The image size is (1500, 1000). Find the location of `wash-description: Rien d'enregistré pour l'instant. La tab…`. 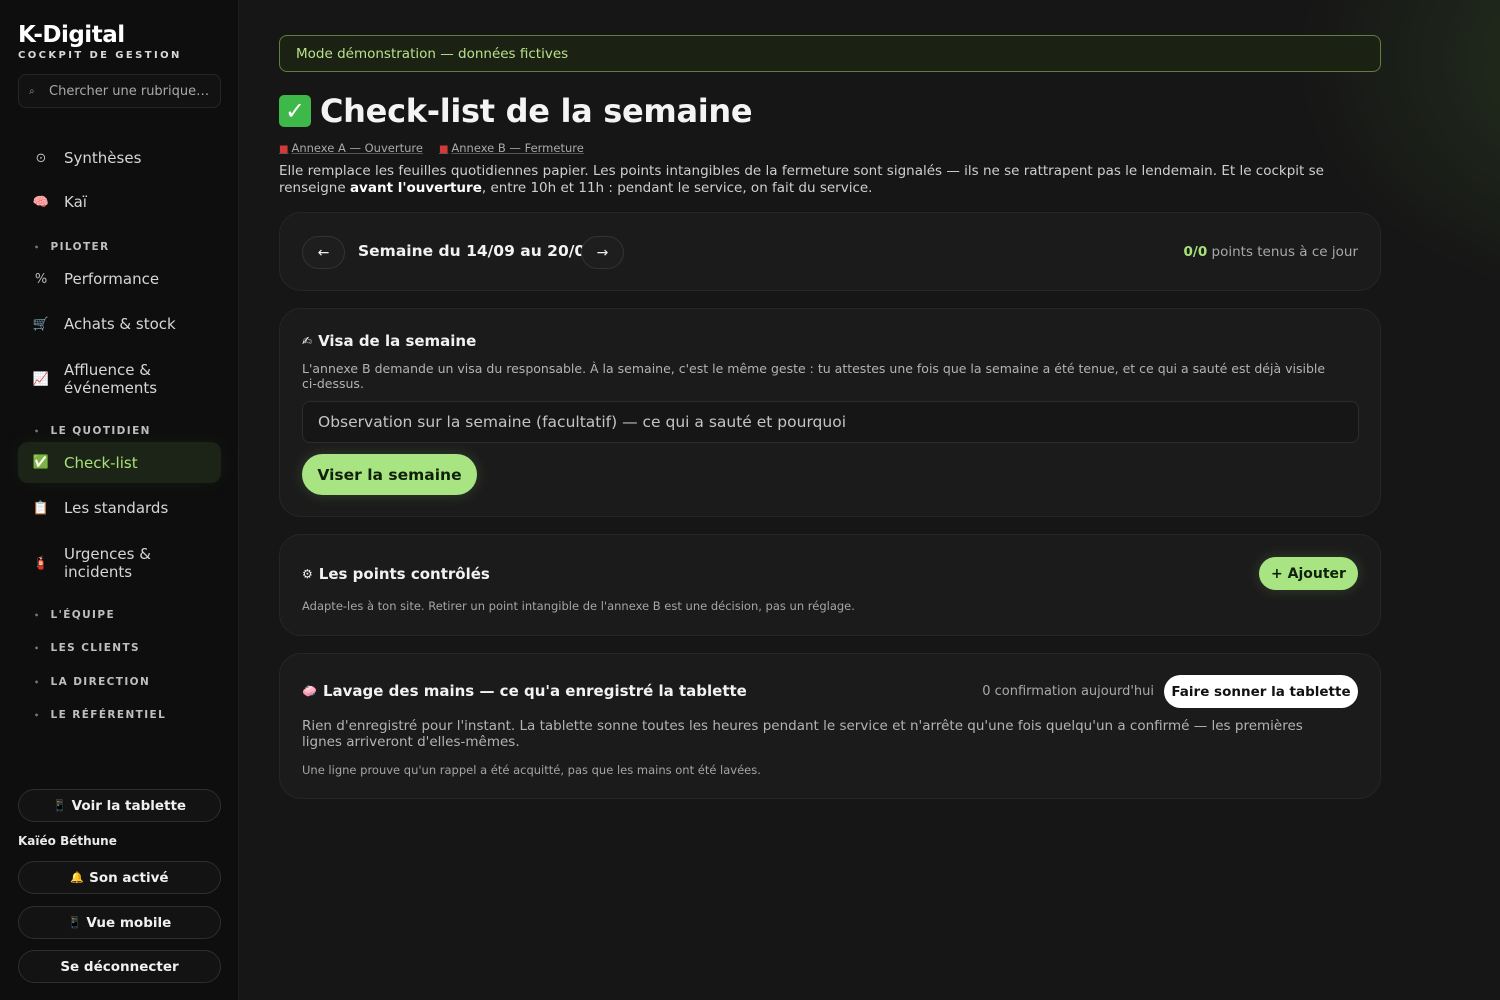

wash-description: Rien d'enregistré pour l'instant. La tab… is located at coordinates (802, 734).